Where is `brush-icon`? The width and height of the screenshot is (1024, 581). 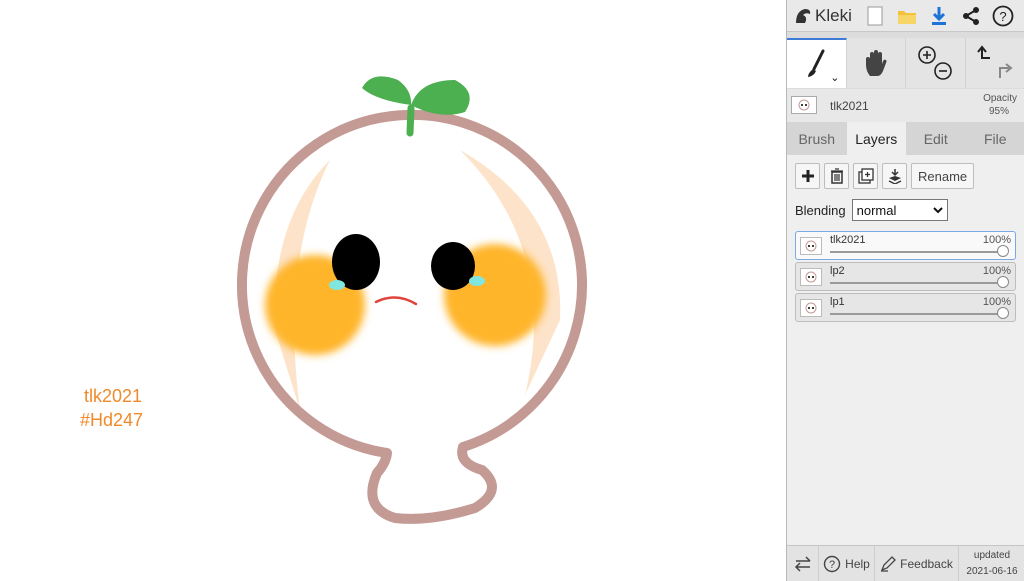 brush-icon is located at coordinates (816, 63).